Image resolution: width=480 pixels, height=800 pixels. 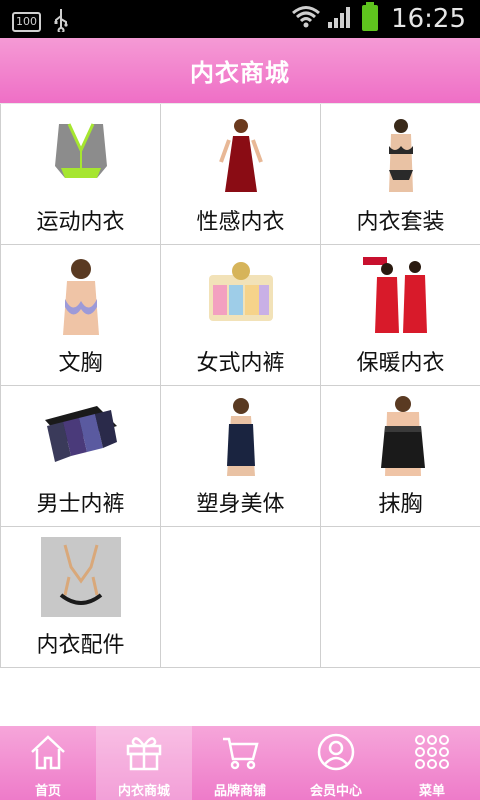 I want to click on category-item-lingerie-set: 内衣套装, so click(x=400, y=174).